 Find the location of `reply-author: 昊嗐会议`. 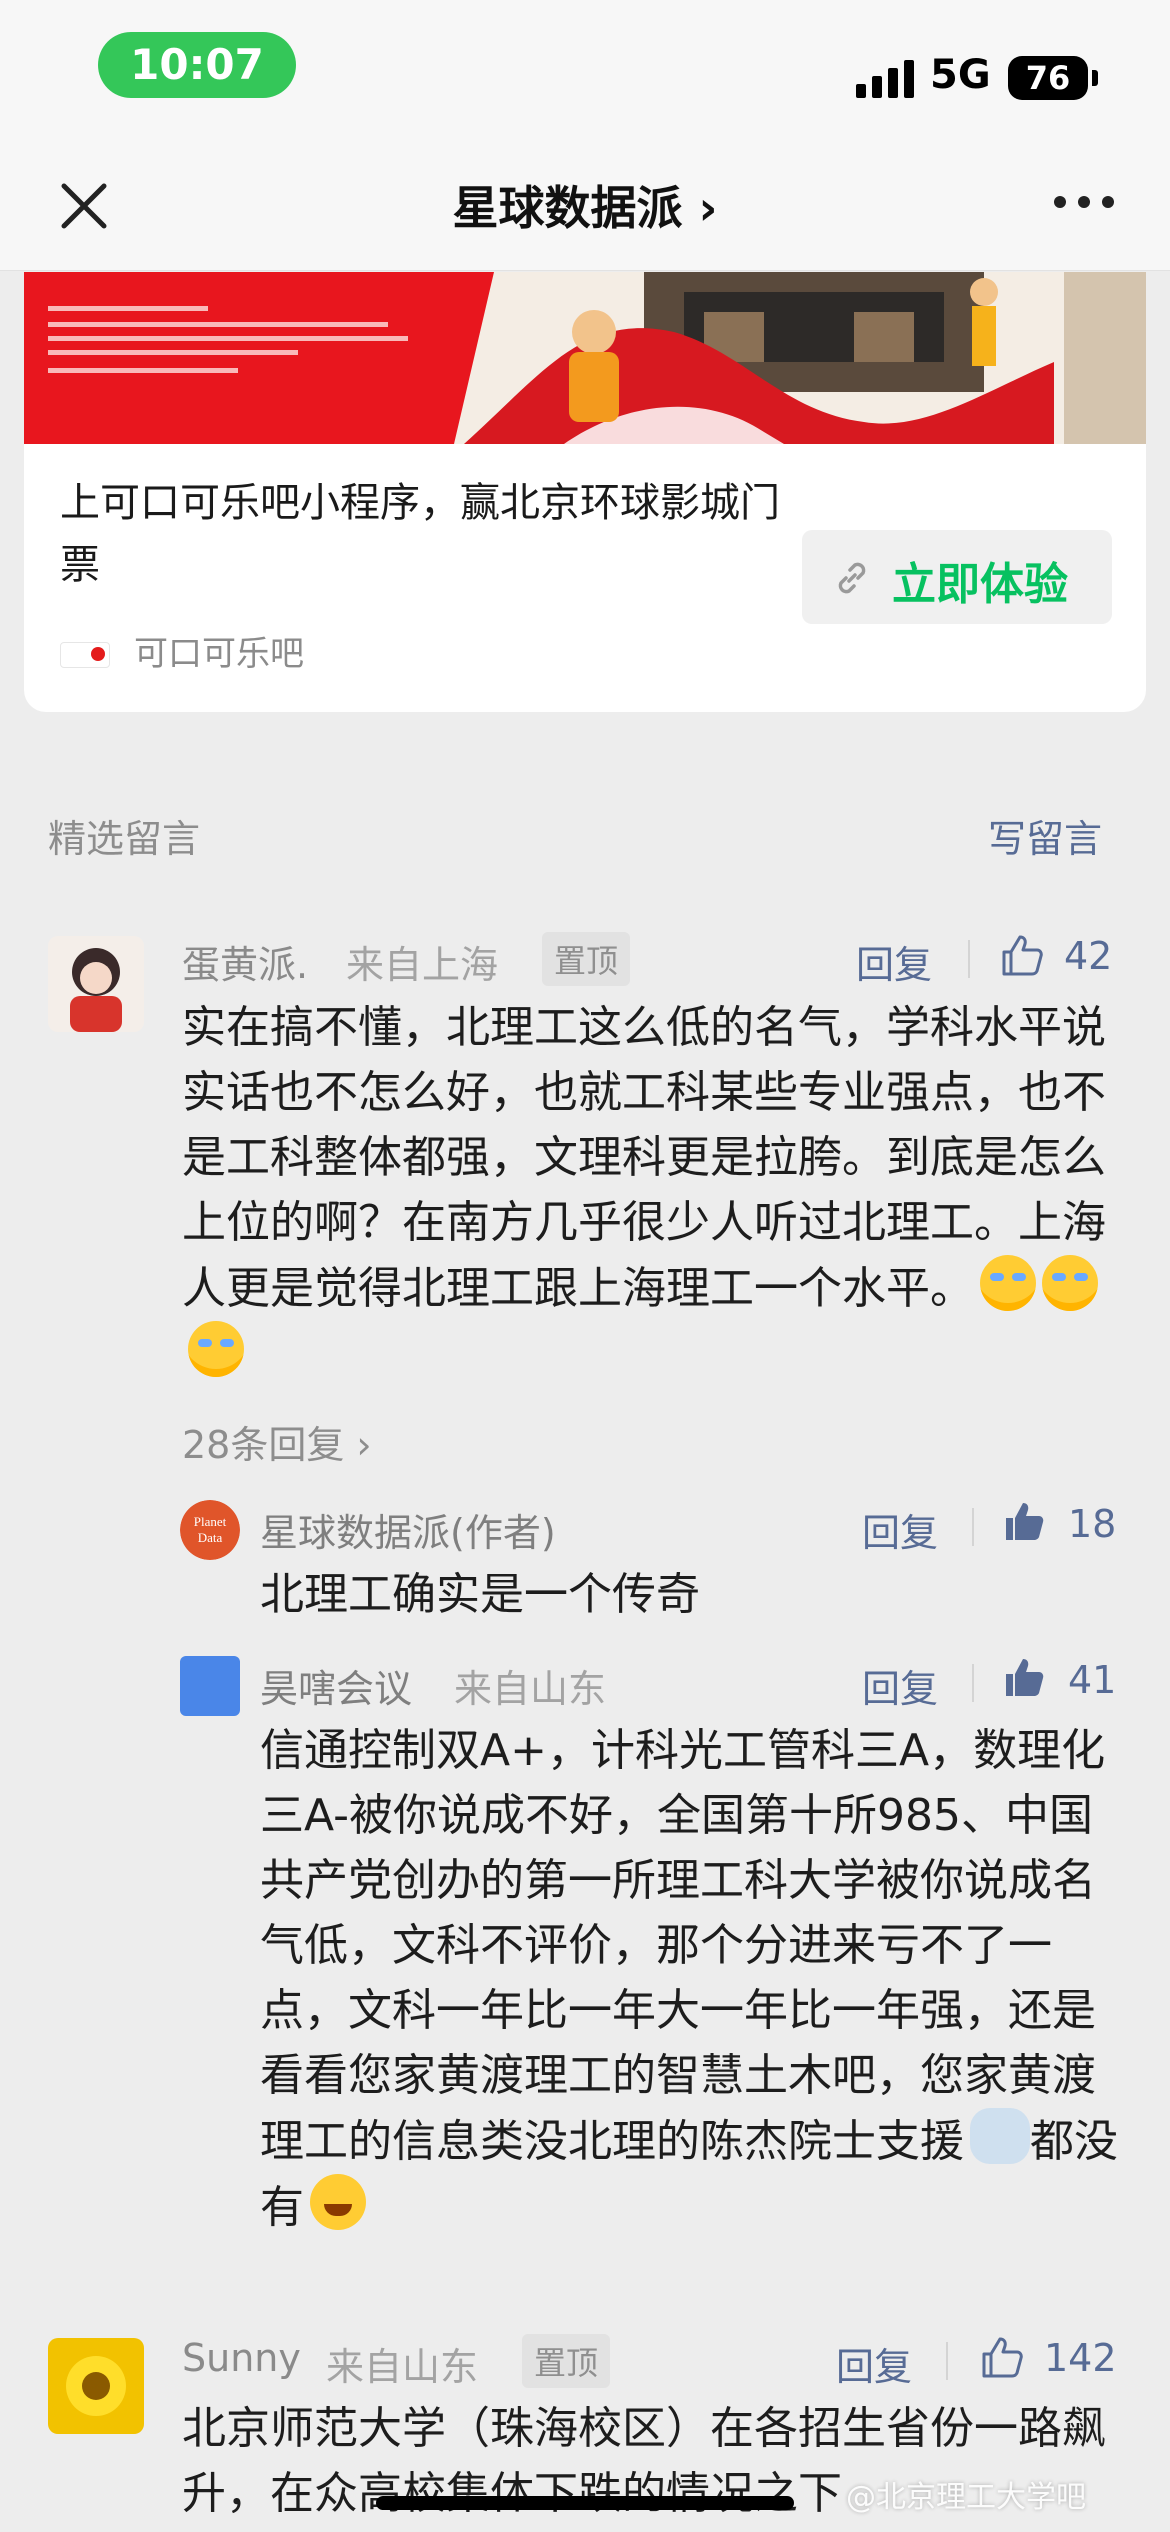

reply-author: 昊嗐会议 is located at coordinates (336, 1685).